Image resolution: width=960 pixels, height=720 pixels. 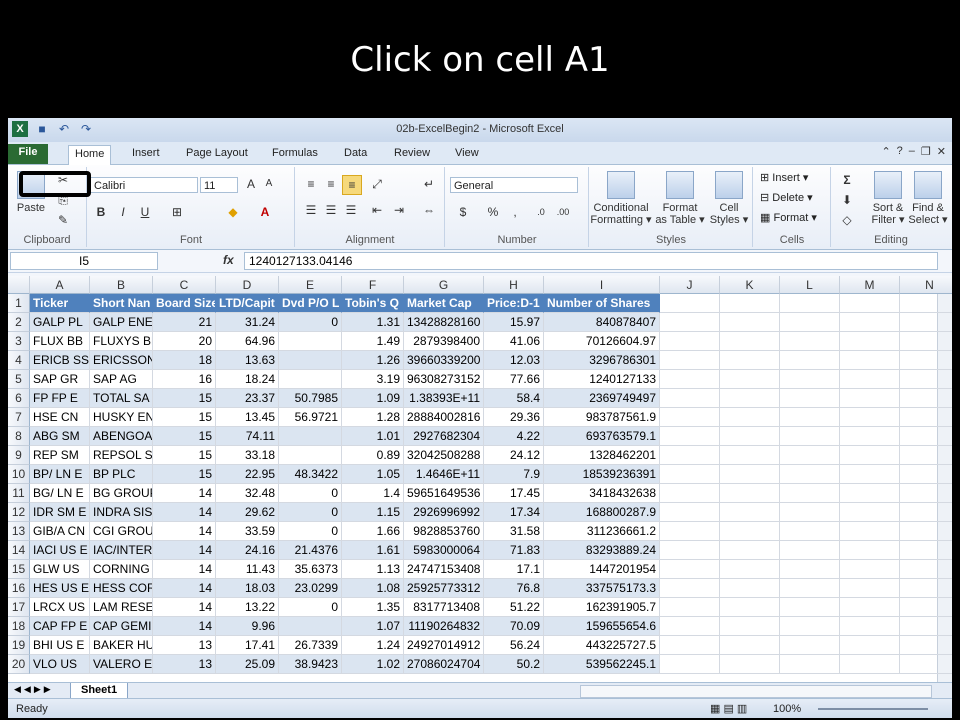 What do you see at coordinates (373, 474) in the screenshot?
I see `table-cell: 1.05` at bounding box center [373, 474].